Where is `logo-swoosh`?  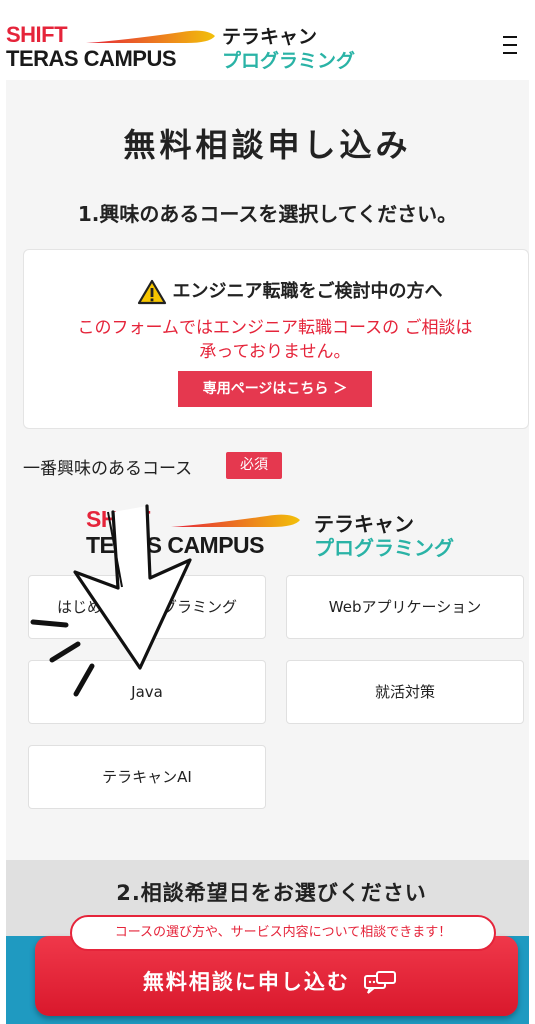
logo-swoosh is located at coordinates (150, 36).